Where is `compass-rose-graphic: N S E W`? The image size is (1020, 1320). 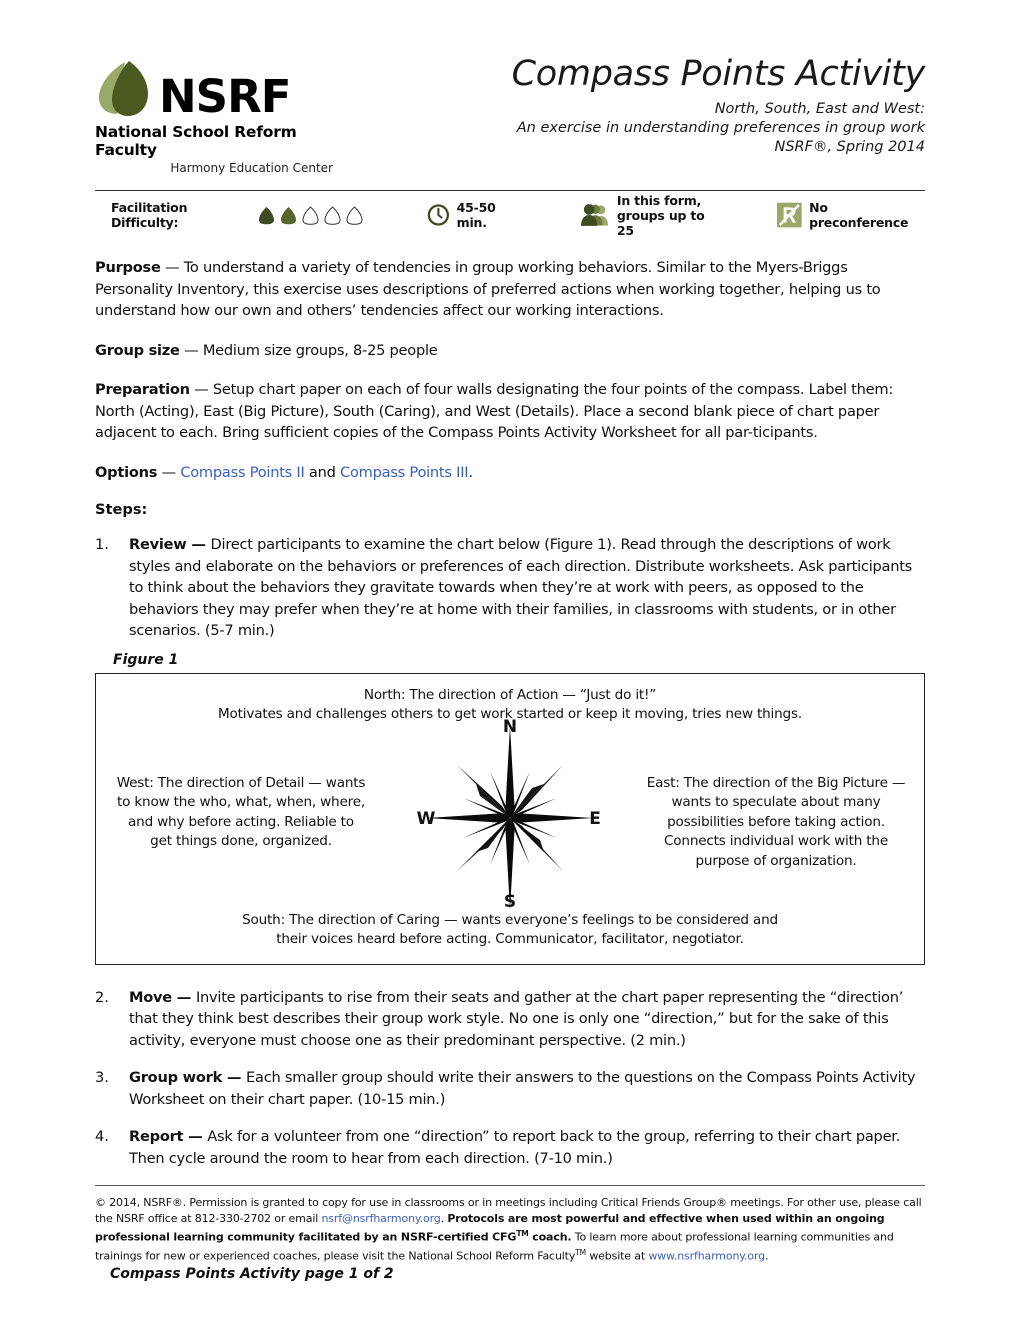 compass-rose-graphic: N S E W is located at coordinates (510, 814).